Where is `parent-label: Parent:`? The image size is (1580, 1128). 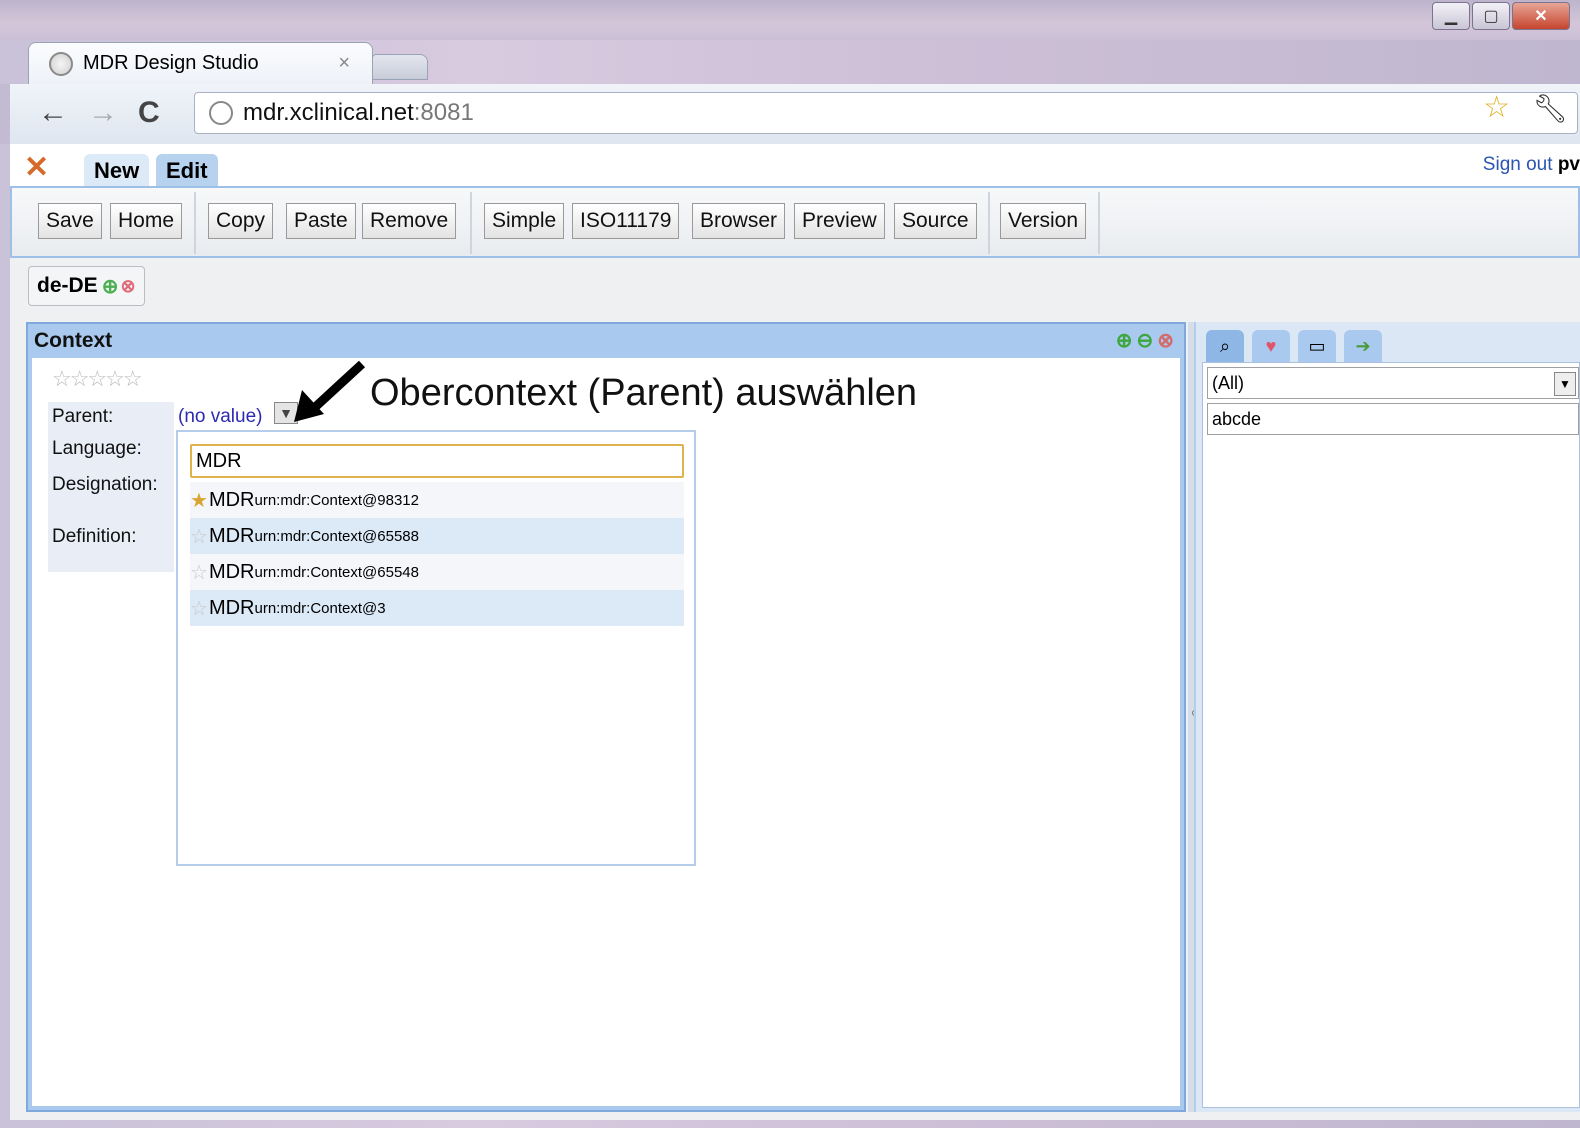 parent-label: Parent: is located at coordinates (83, 416).